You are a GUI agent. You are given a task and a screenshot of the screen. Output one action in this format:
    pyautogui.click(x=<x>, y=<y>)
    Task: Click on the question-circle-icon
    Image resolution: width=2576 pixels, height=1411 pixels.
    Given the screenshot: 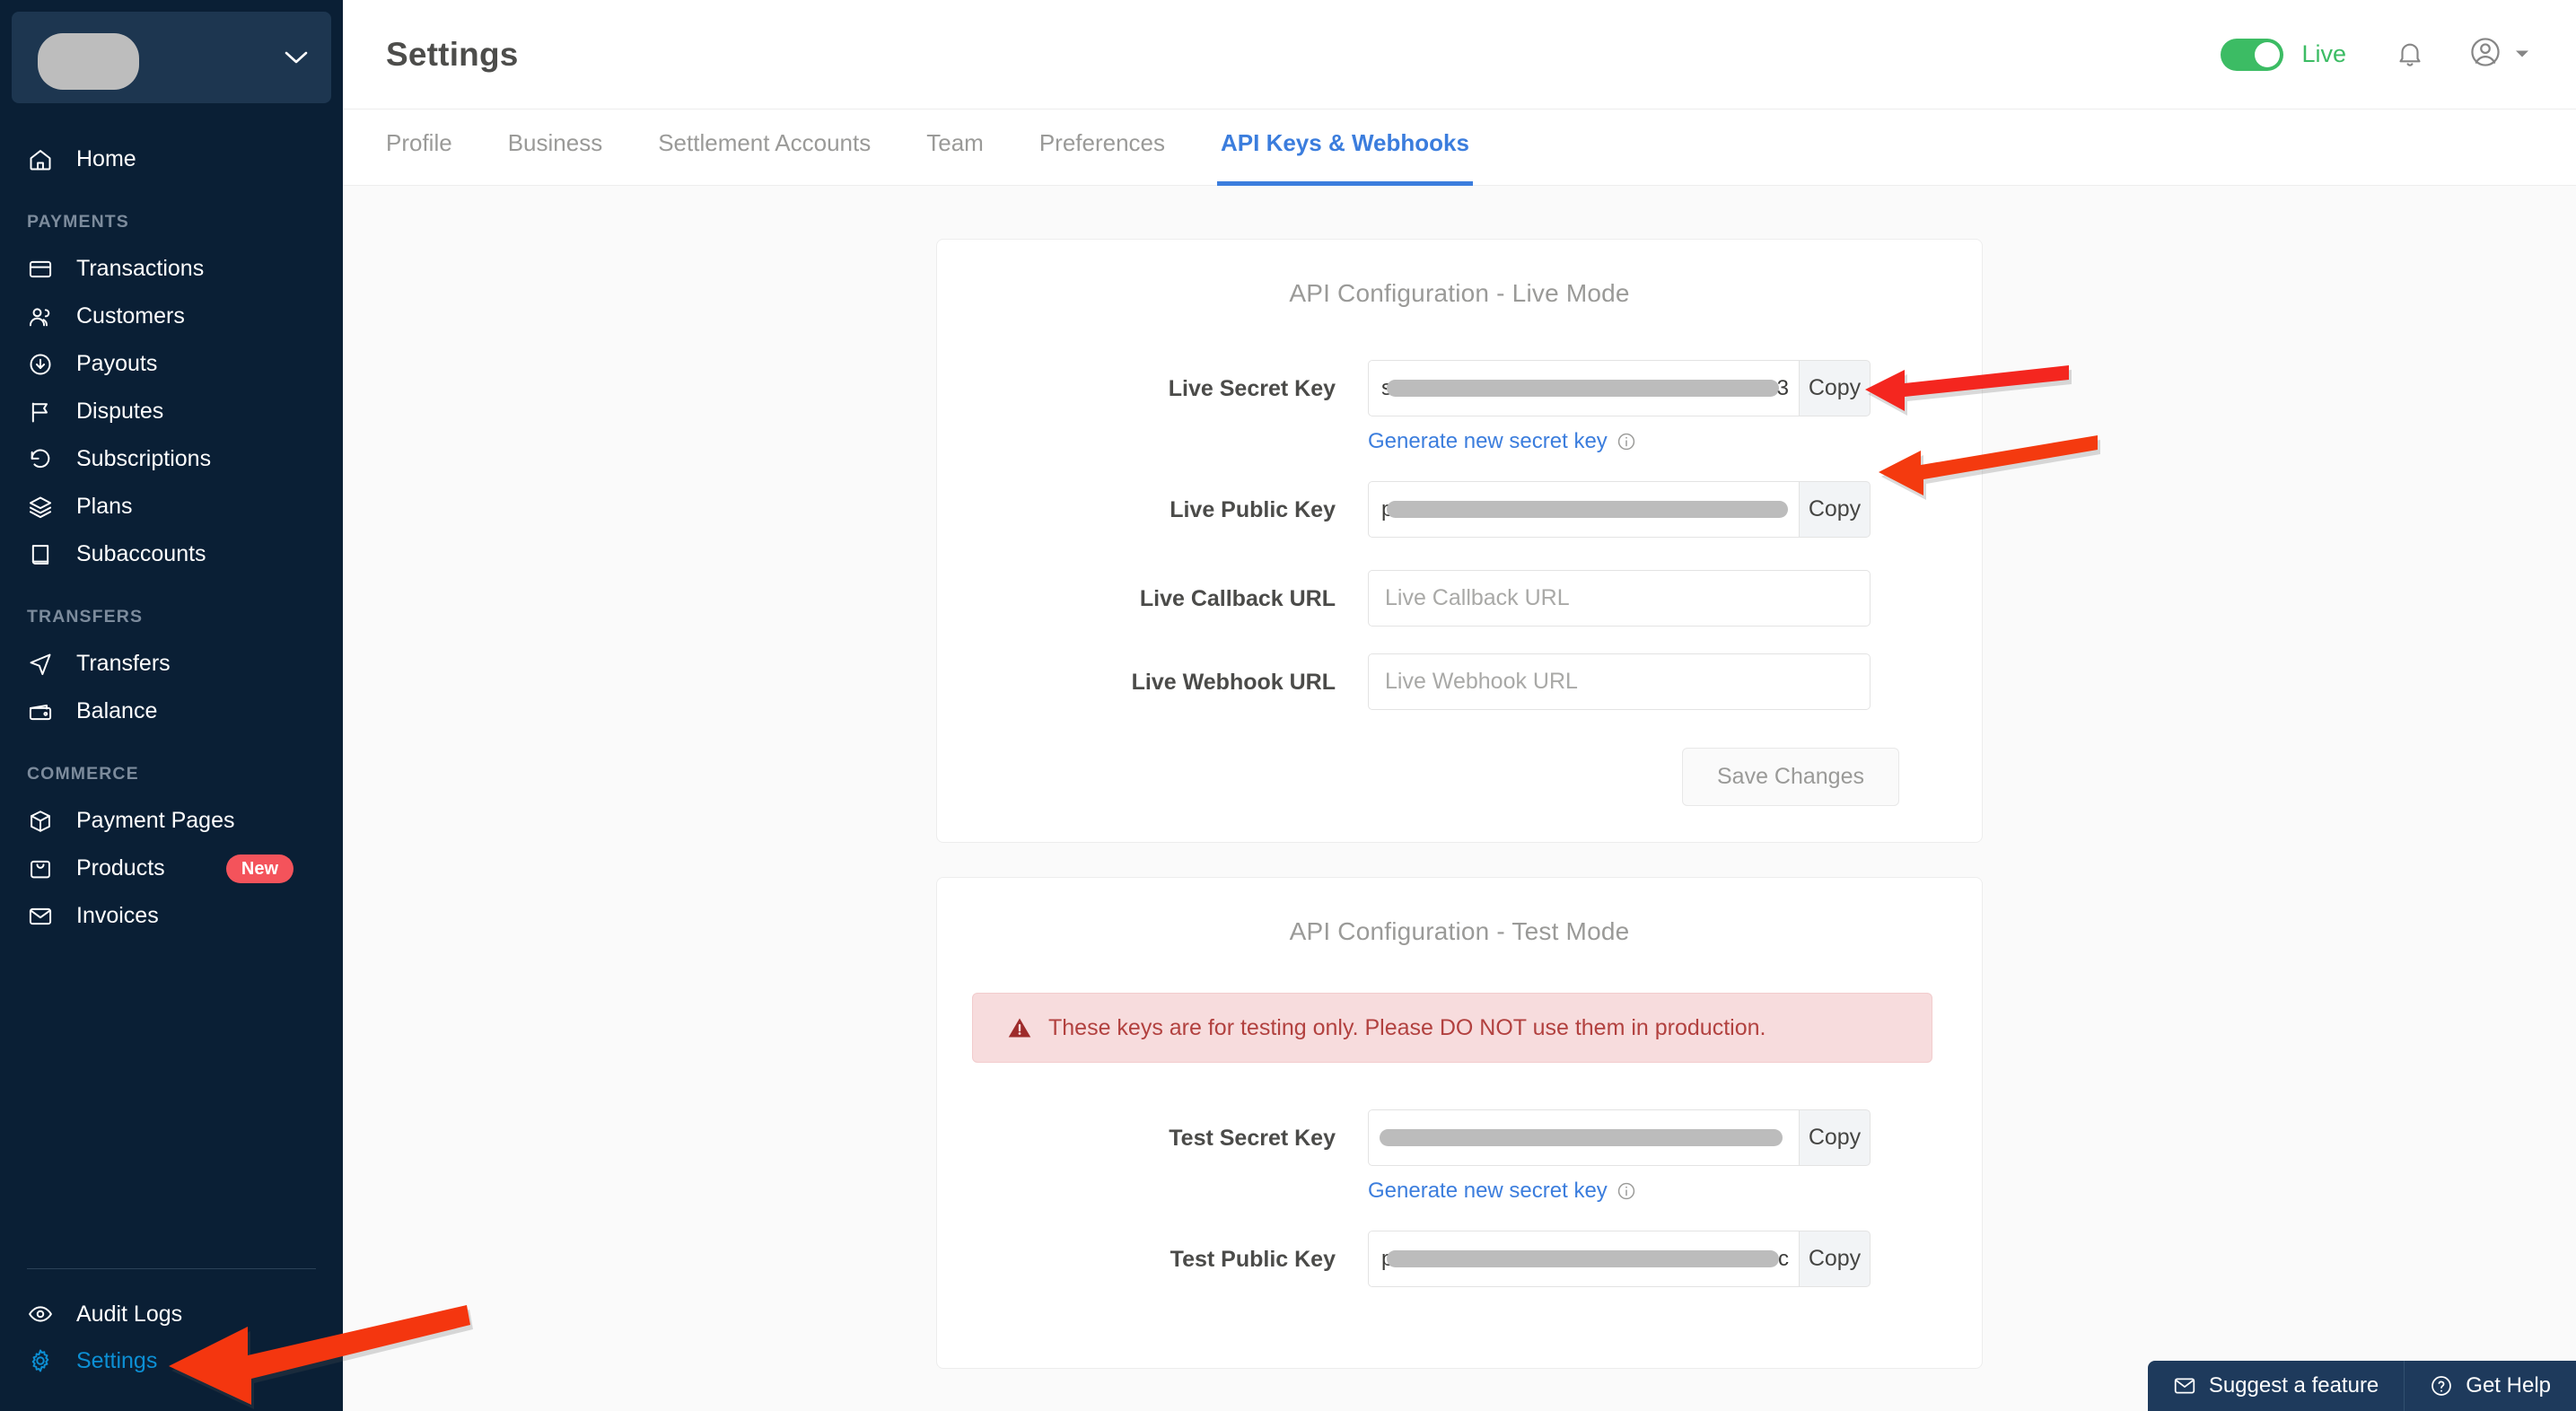 What is the action you would take?
    pyautogui.click(x=2441, y=1386)
    